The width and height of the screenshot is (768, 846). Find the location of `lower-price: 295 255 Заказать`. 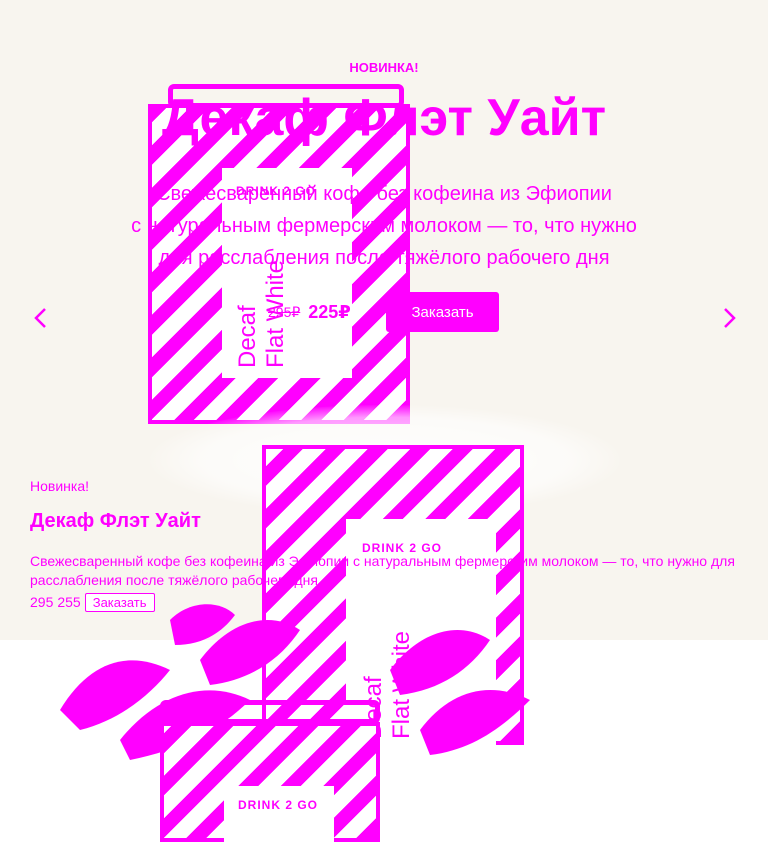

lower-price: 295 255 Заказать is located at coordinates (92, 602).